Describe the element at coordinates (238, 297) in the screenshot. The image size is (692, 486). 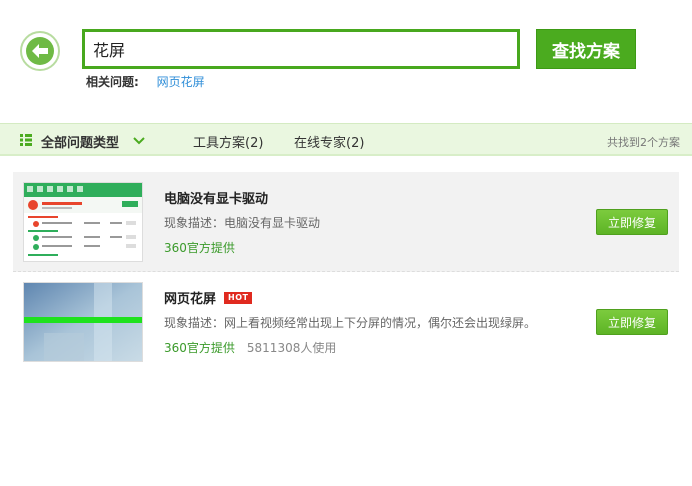
I see `hot-badge: HOT` at that location.